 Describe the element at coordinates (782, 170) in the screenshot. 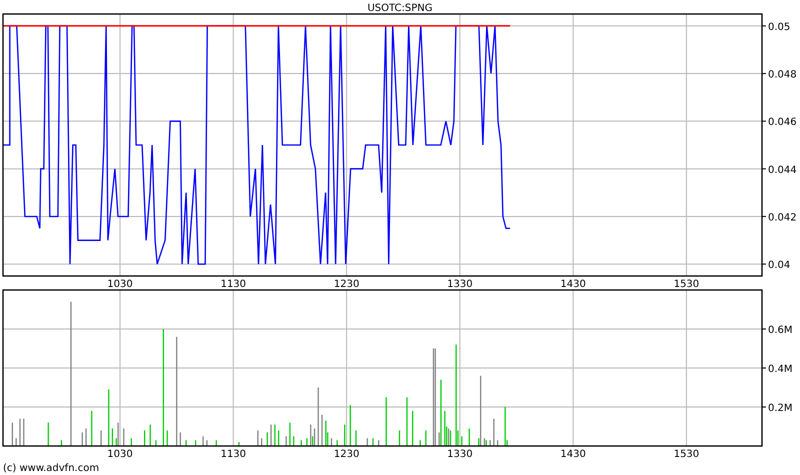

I see `y-axis-label: 0.044` at that location.